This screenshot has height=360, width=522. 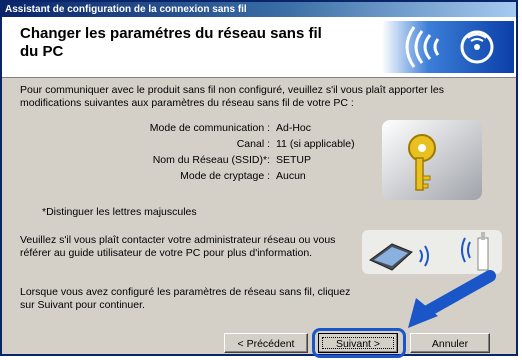 What do you see at coordinates (209, 128) in the screenshot?
I see `param-label: Mode de communication :` at bounding box center [209, 128].